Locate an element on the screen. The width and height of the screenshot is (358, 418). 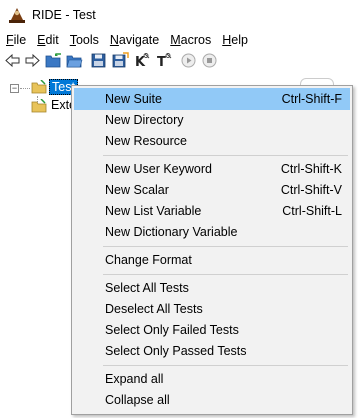
menu-item-label: Collapse all is located at coordinates (137, 400).